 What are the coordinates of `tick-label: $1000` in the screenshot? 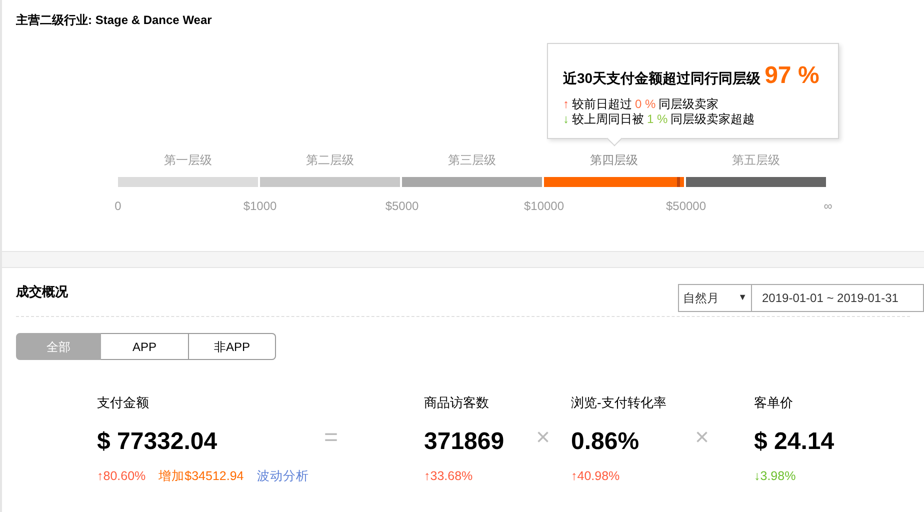 It's located at (260, 206).